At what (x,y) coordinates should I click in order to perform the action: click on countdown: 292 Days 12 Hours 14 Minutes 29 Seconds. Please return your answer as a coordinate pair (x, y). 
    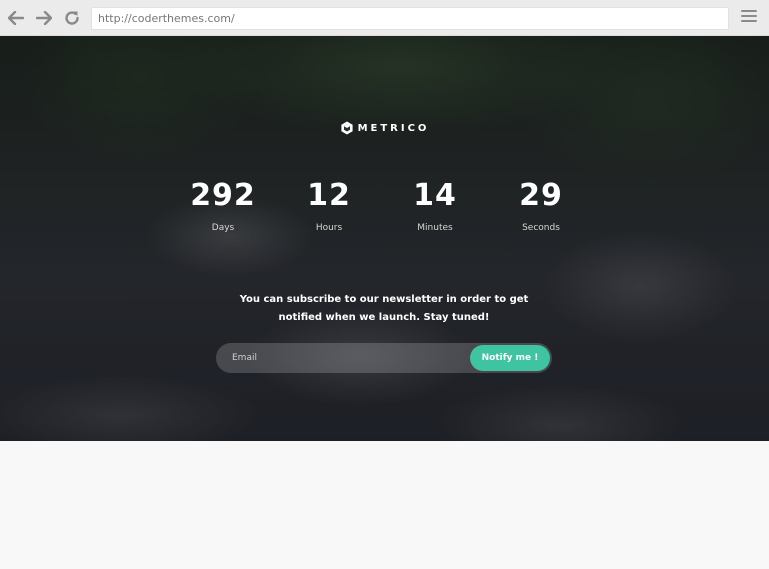
    Looking at the image, I should click on (382, 206).